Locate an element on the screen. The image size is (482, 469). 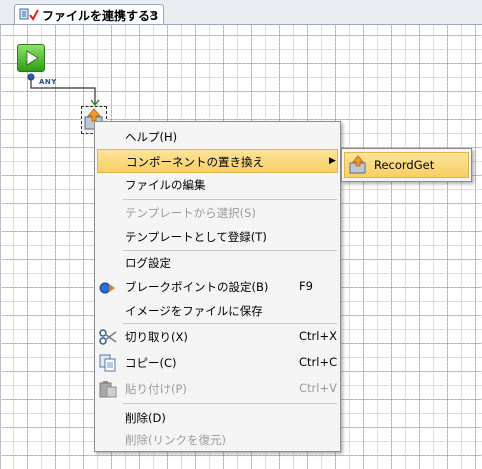
menu-item-select-template: テンプレートから選択(S) is located at coordinates (190, 213).